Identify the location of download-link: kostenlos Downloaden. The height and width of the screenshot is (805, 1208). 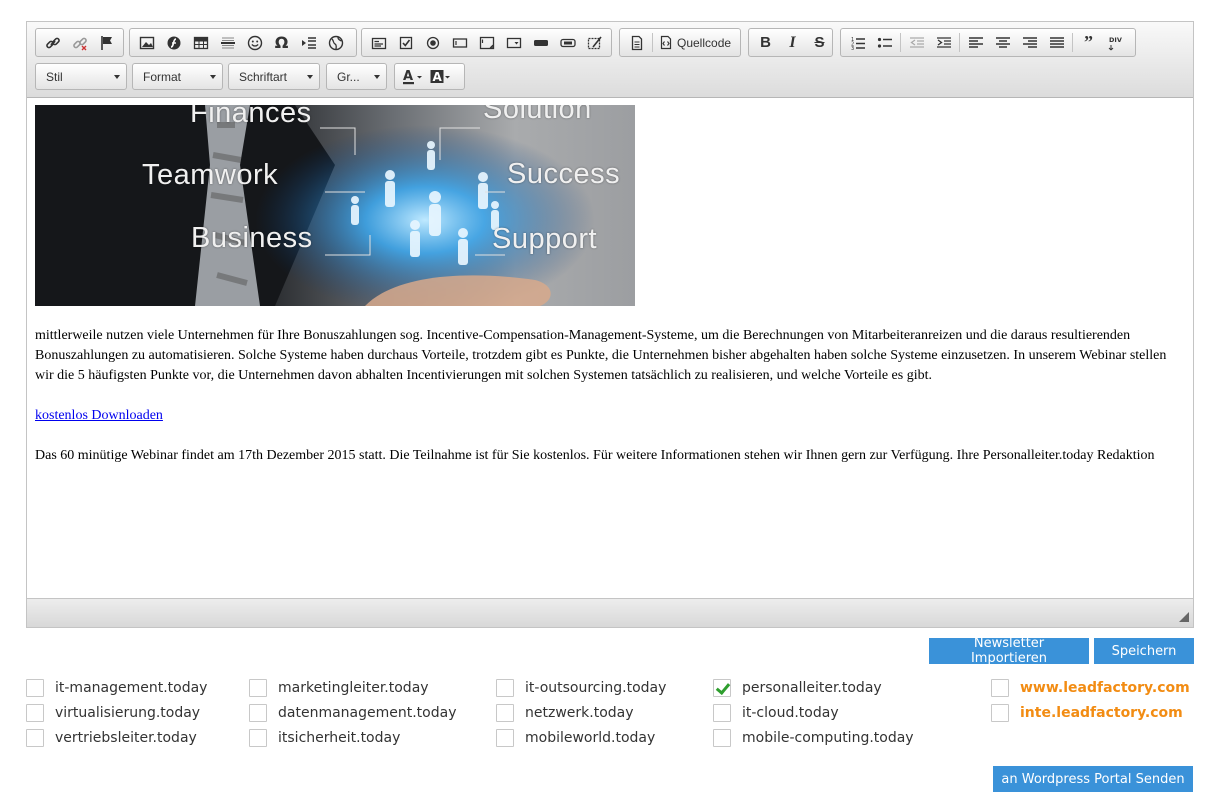
(99, 415).